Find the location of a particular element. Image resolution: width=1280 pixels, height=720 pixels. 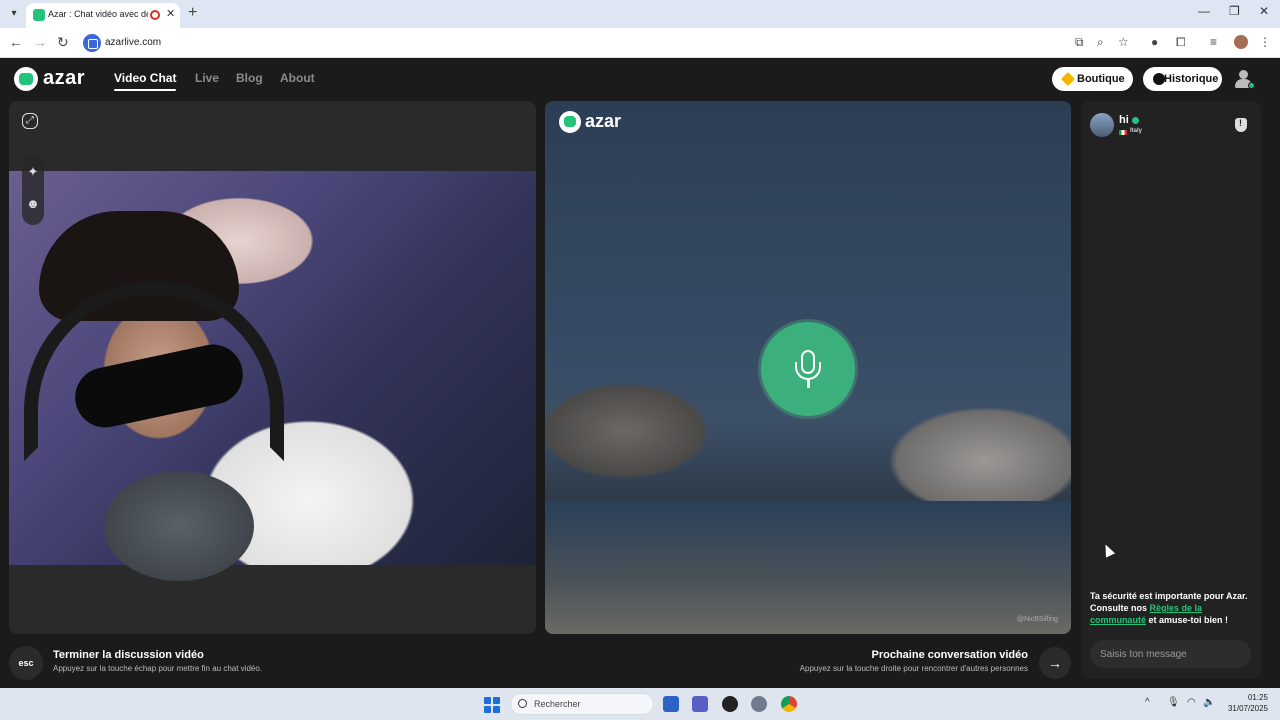

effects-toolbar: ✦ ☻ is located at coordinates (33, 190).